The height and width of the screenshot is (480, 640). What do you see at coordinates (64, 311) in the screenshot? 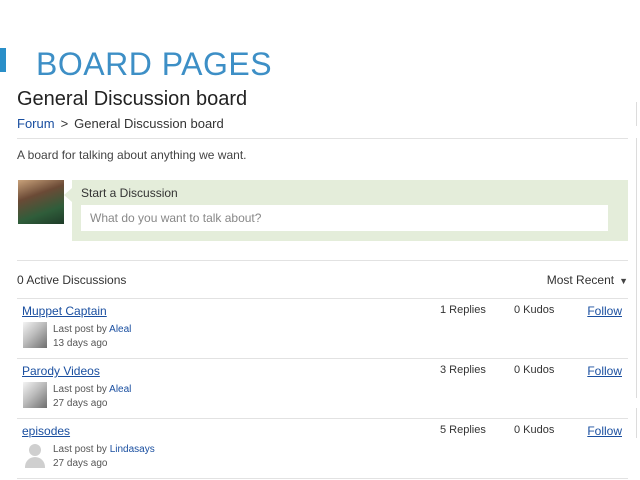
I see `discussion-title-link: Muppet Captain` at bounding box center [64, 311].